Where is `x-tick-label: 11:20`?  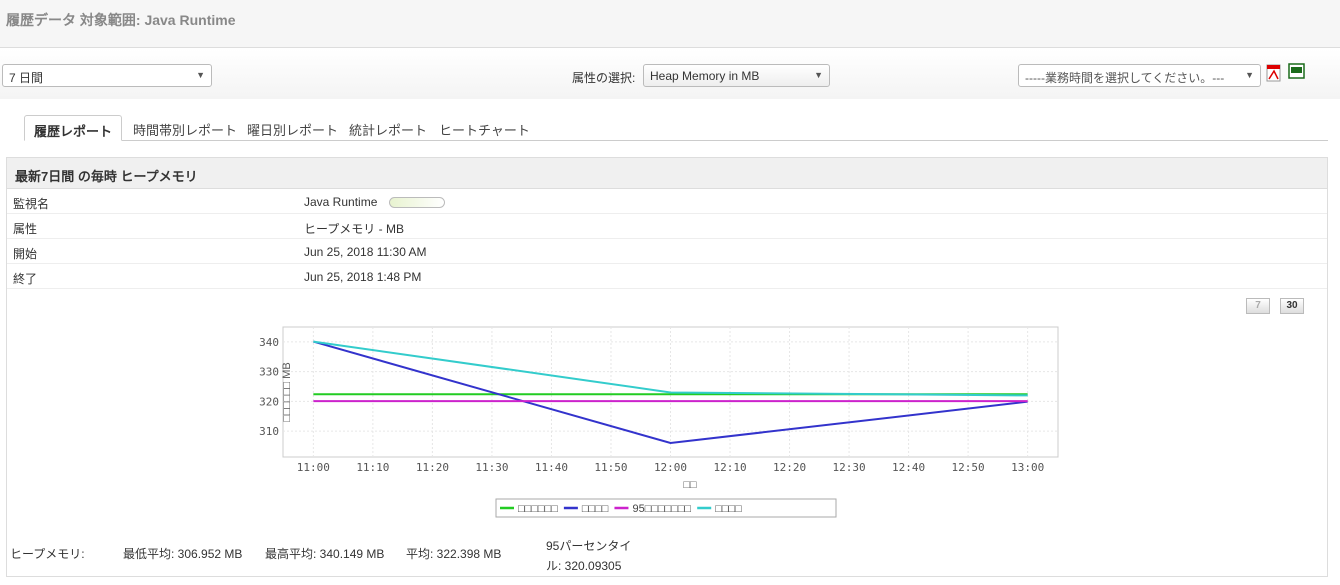 x-tick-label: 11:20 is located at coordinates (432, 467).